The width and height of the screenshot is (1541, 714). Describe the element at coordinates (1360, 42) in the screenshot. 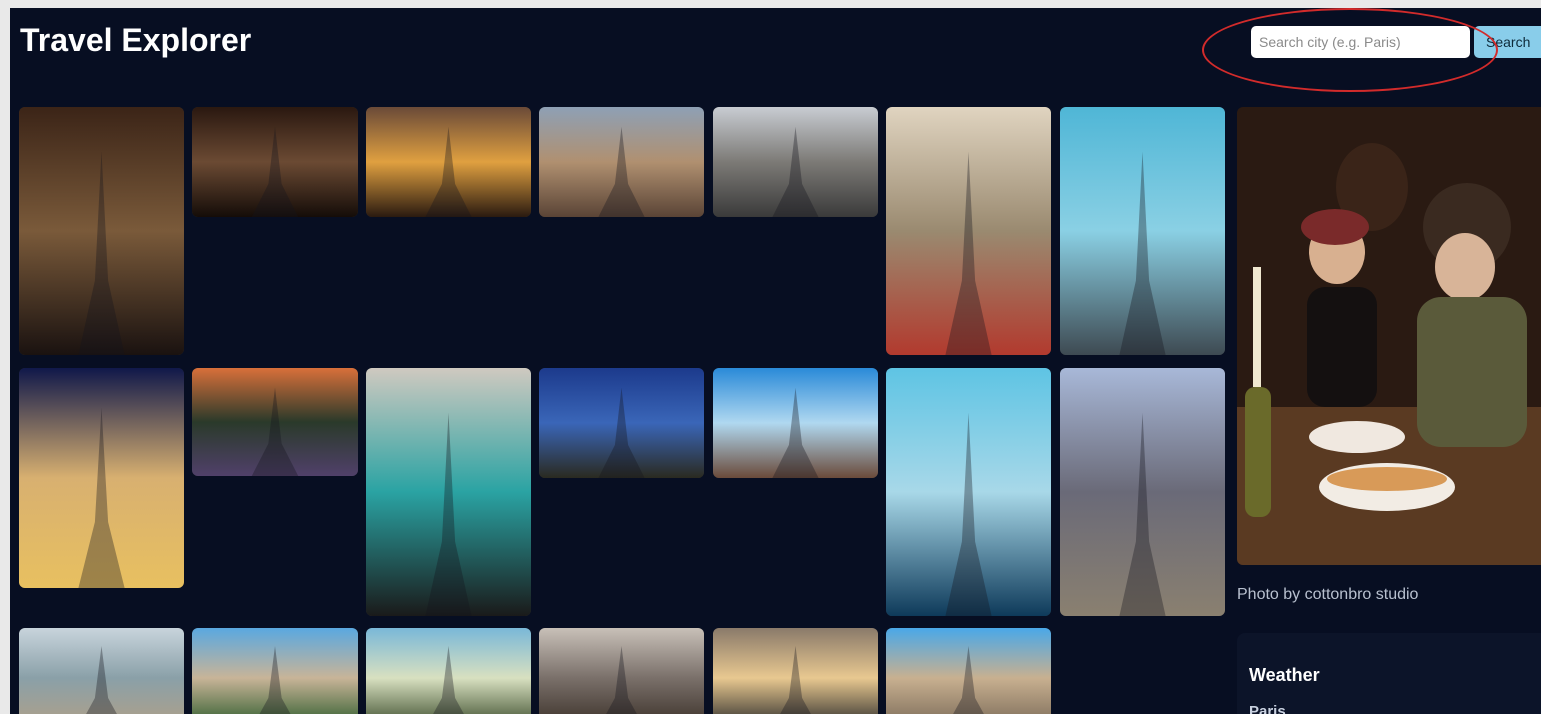

I see `search-input` at that location.